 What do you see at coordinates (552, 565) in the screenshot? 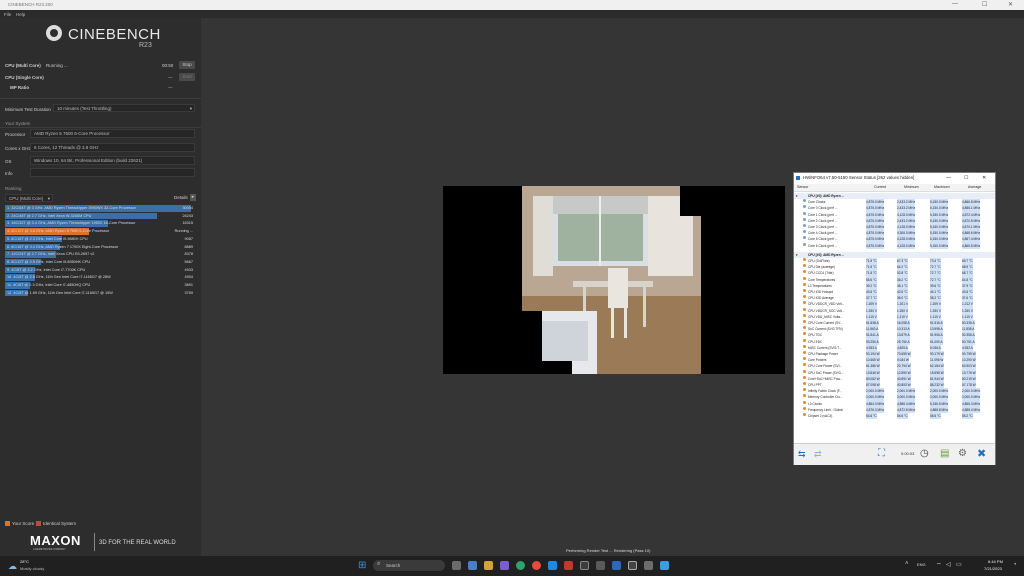
I see `store-icon` at bounding box center [552, 565].